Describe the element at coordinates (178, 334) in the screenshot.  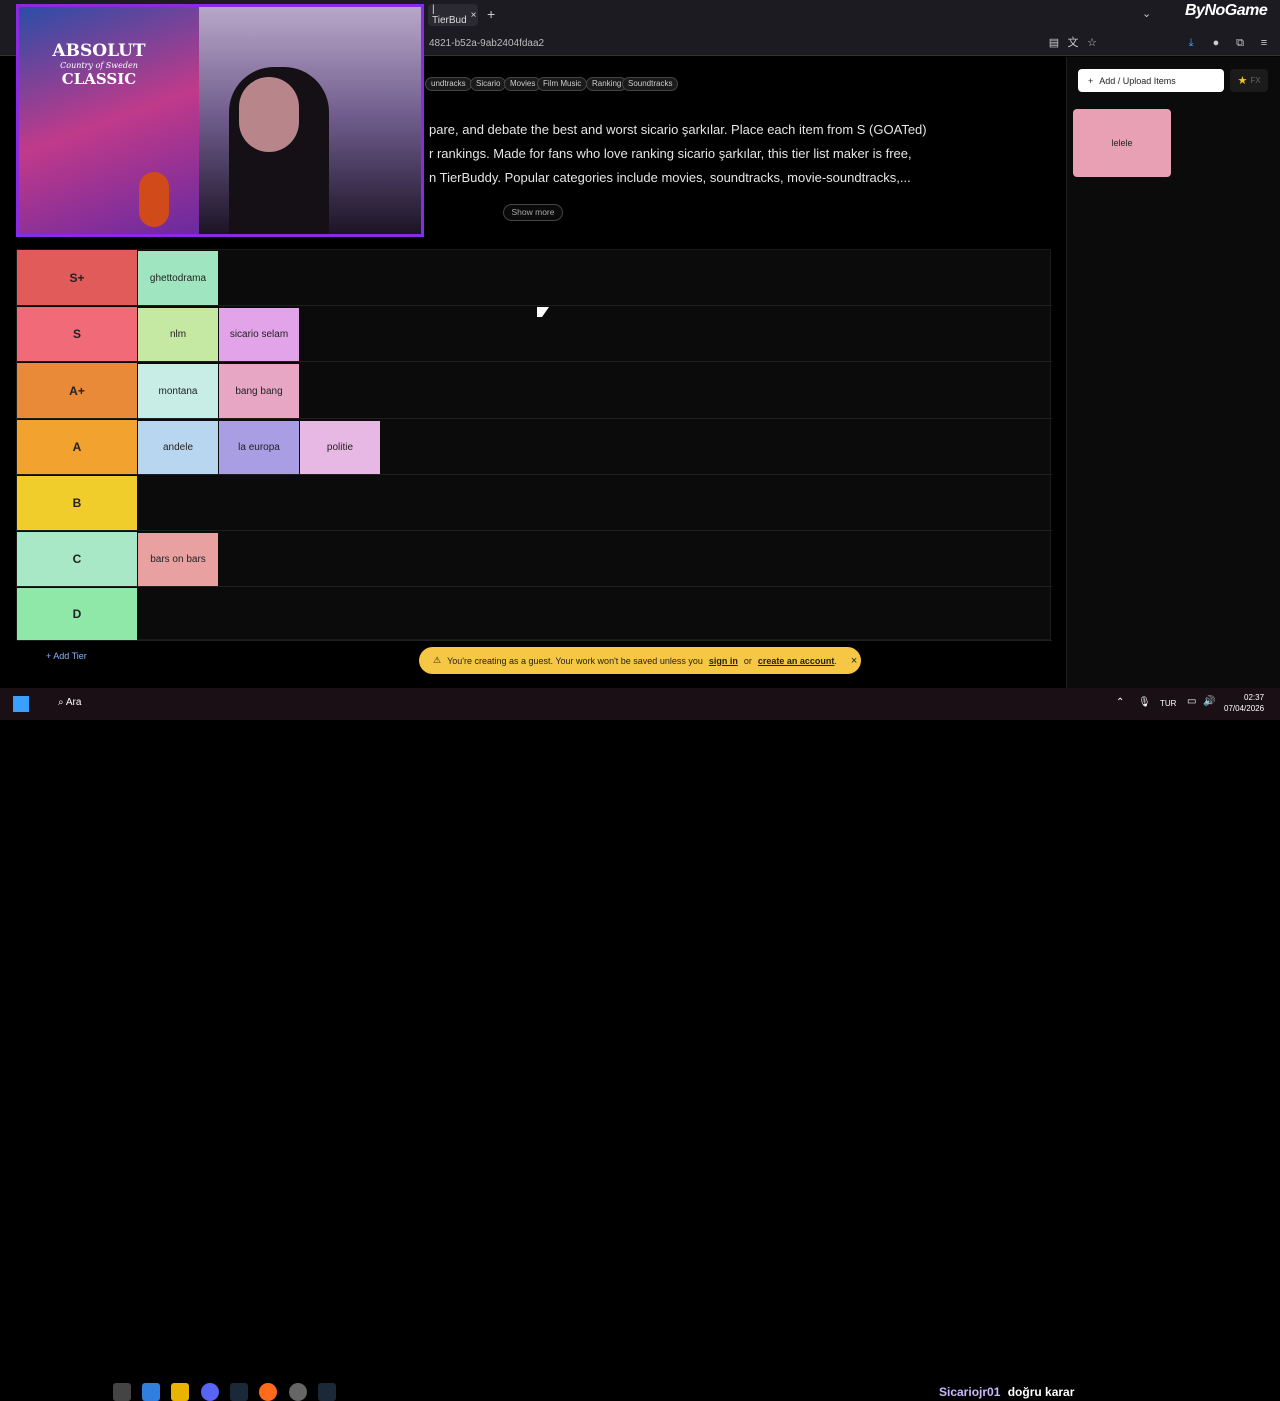
I see `tier-item: nlm` at that location.